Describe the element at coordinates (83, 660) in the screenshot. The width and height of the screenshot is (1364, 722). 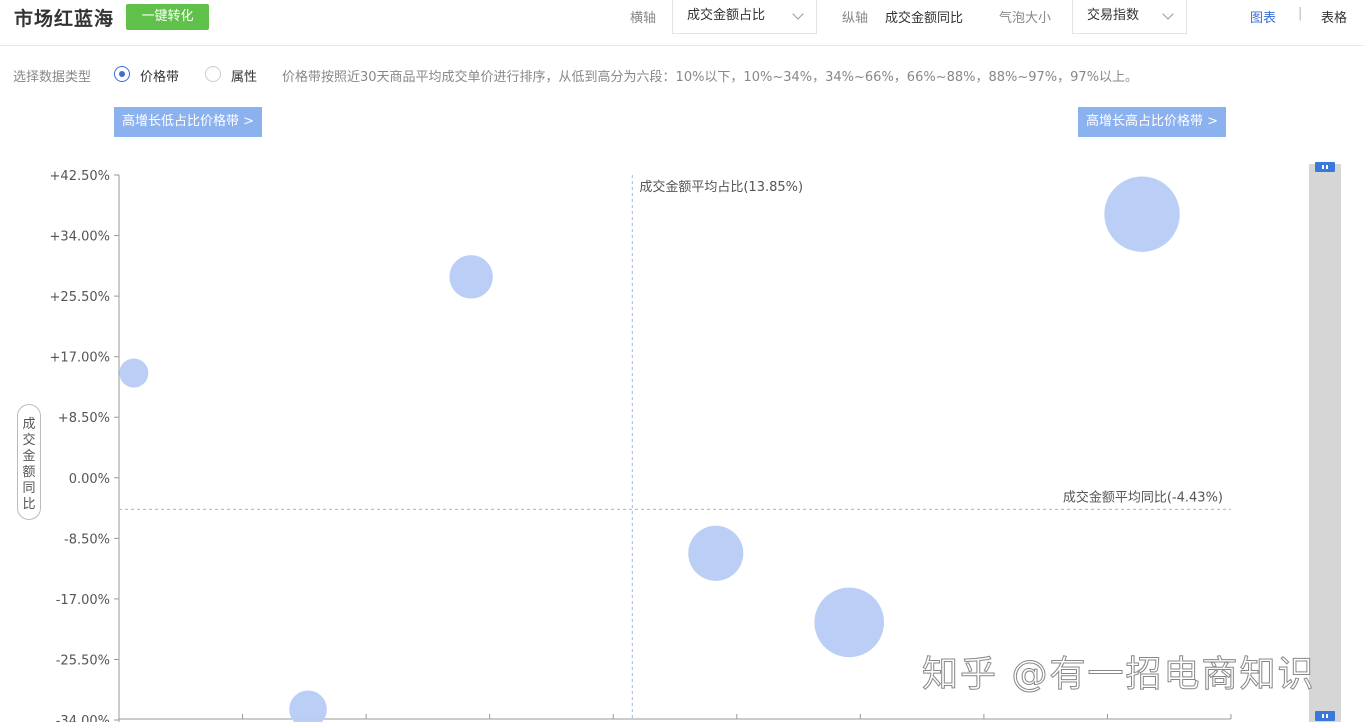
I see `y-tick-label: -25.50%` at that location.